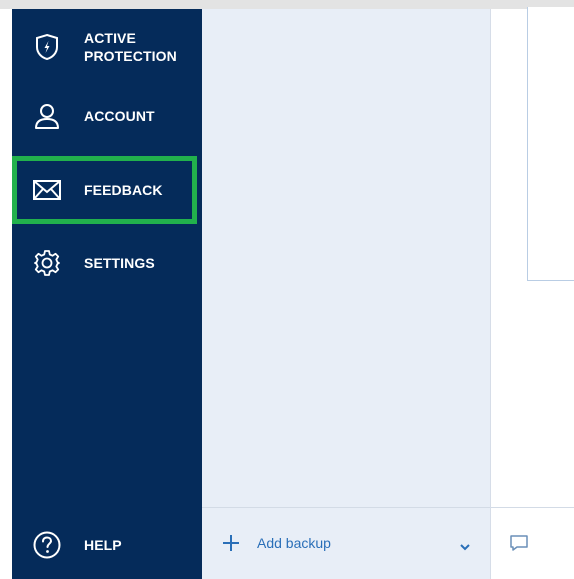  What do you see at coordinates (550, 144) in the screenshot?
I see `content-card` at bounding box center [550, 144].